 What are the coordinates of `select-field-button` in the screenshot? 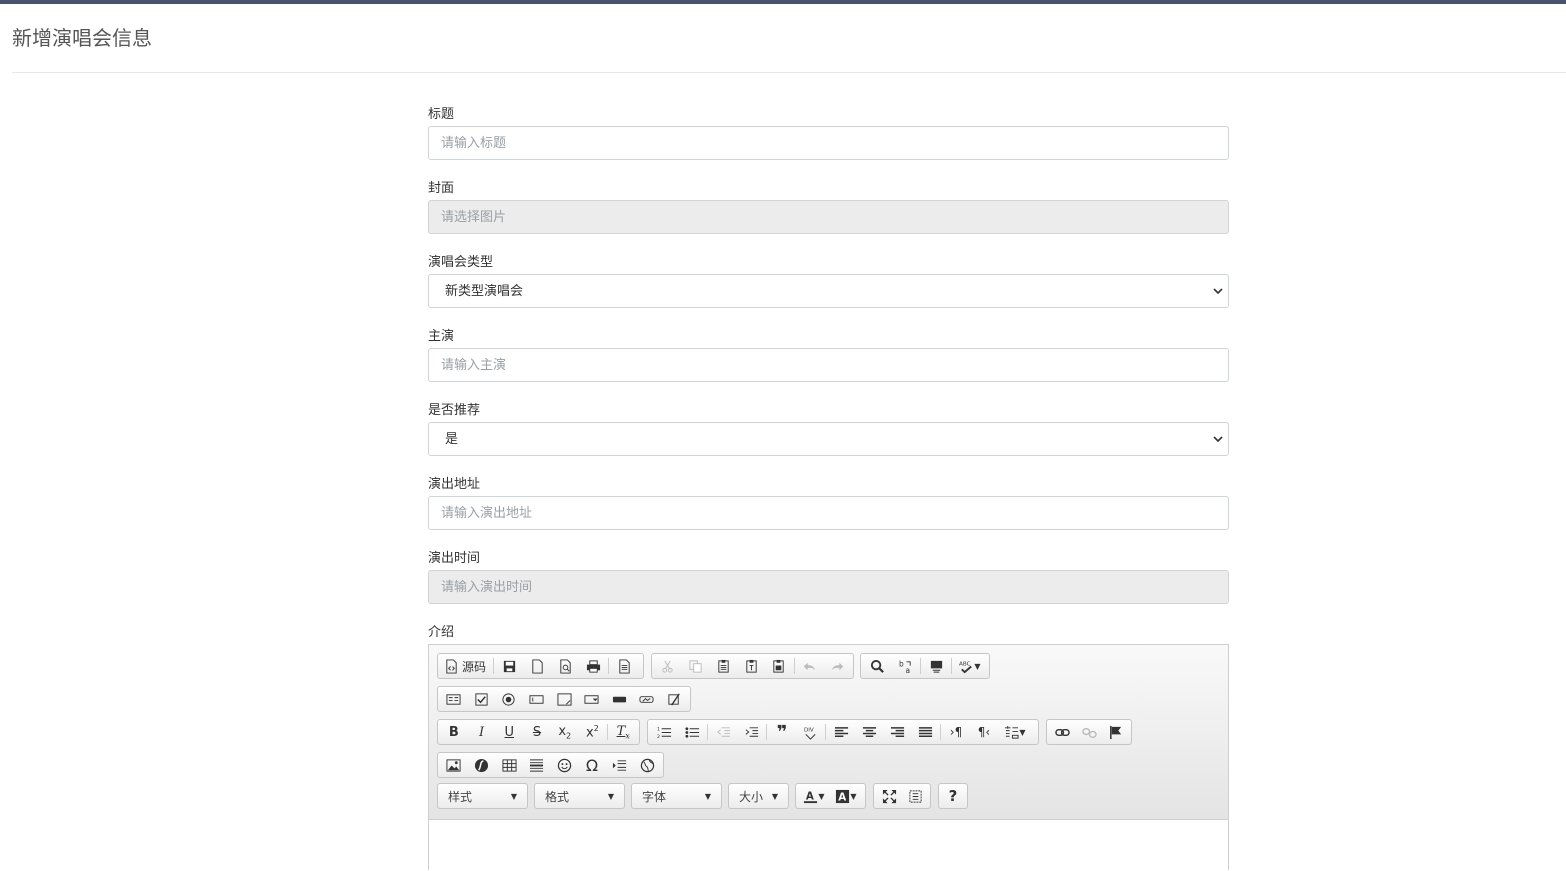 It's located at (592, 699).